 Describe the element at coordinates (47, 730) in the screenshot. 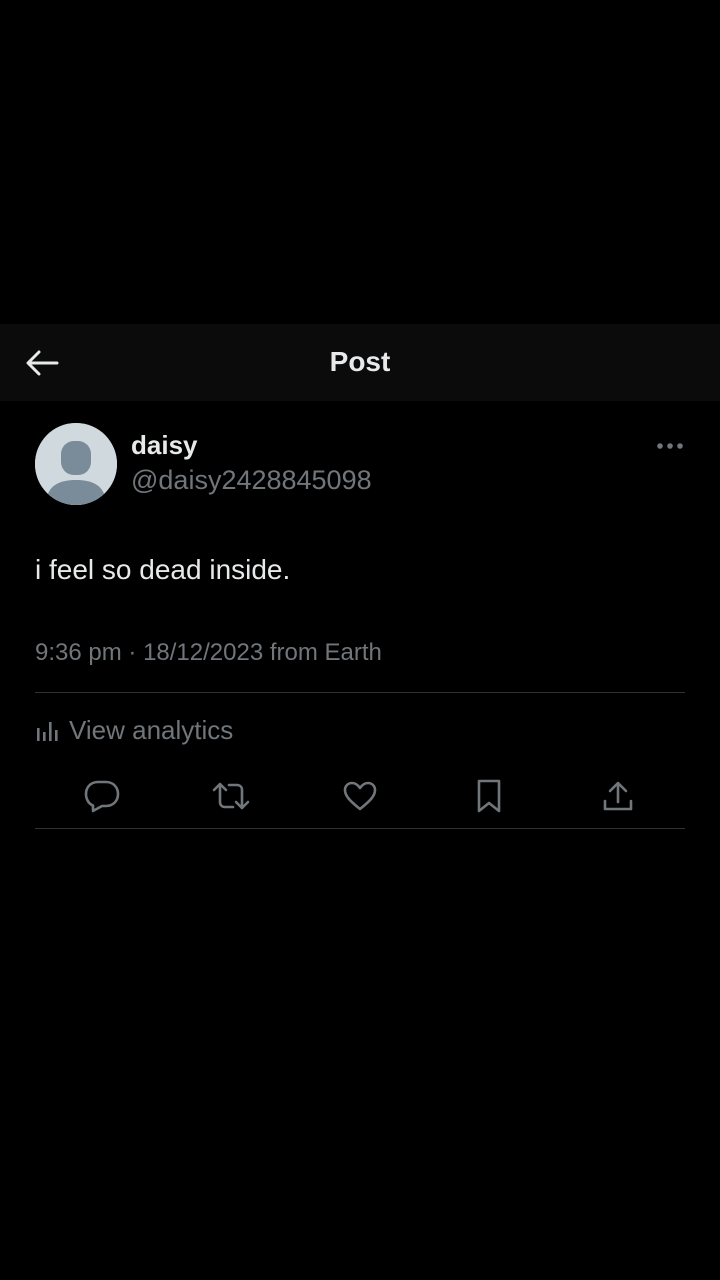

I see `bar-chart-icon` at that location.